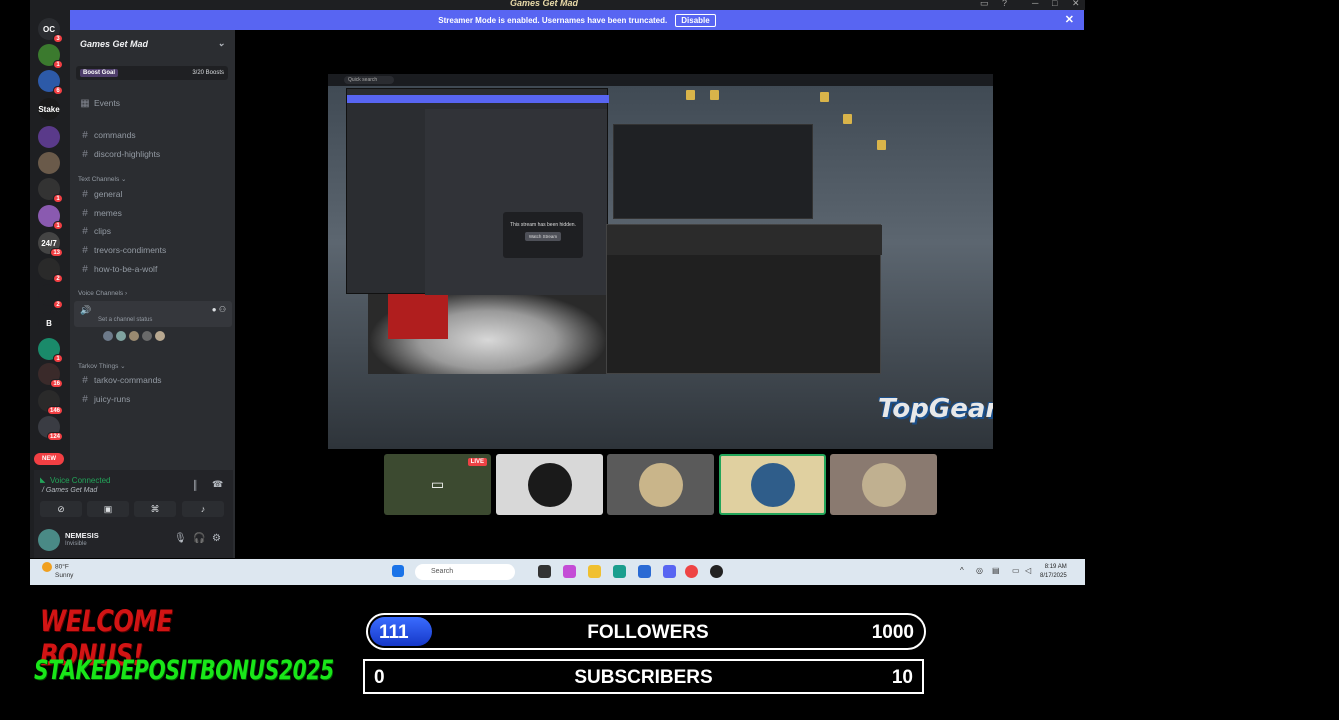 This screenshot has height=720, width=1339. Describe the element at coordinates (644, 571) in the screenshot. I see `store-icon` at that location.